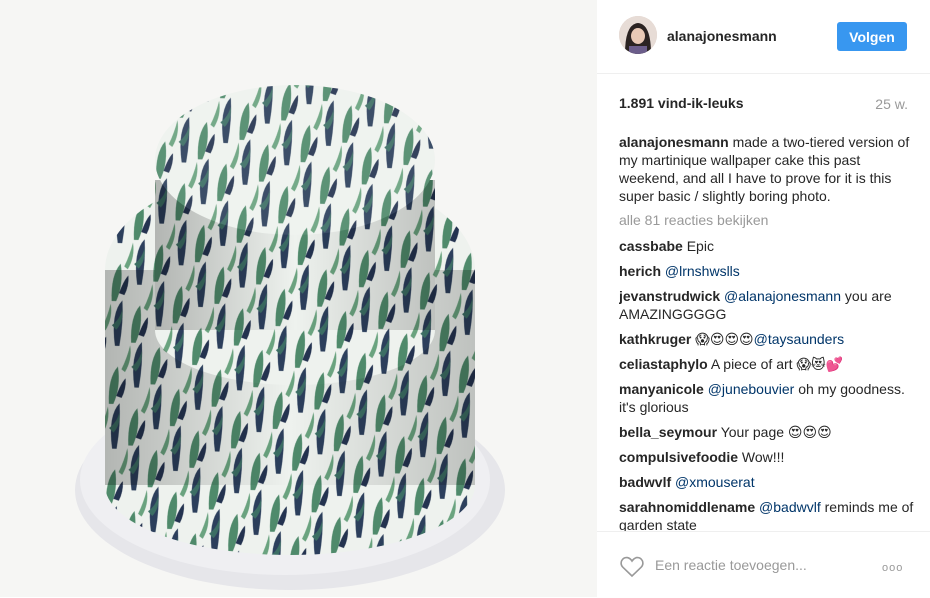  Describe the element at coordinates (766, 246) in the screenshot. I see `comment-item: cassbabe Epic` at that location.